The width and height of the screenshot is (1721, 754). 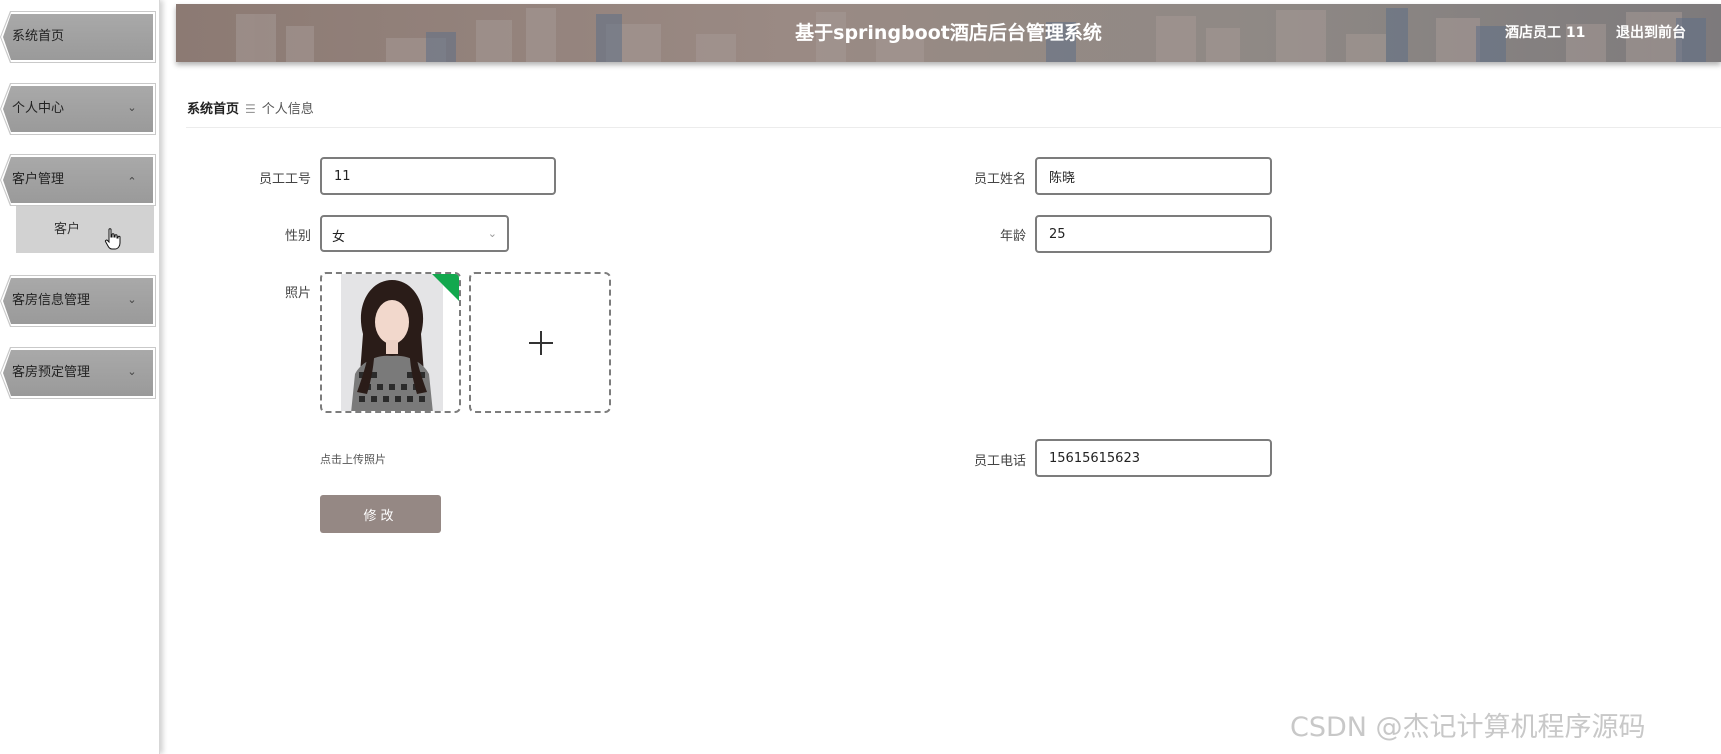 What do you see at coordinates (438, 176) in the screenshot?
I see `employee-no-input` at bounding box center [438, 176].